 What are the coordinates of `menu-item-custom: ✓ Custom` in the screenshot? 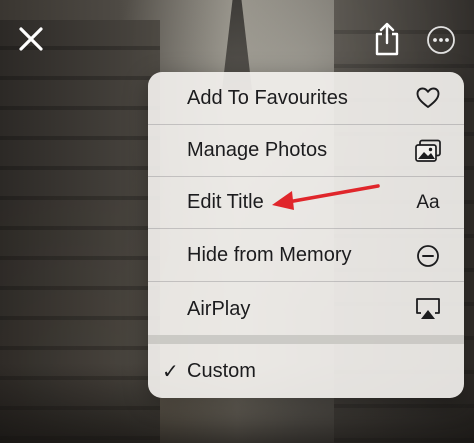 It's located at (306, 371).